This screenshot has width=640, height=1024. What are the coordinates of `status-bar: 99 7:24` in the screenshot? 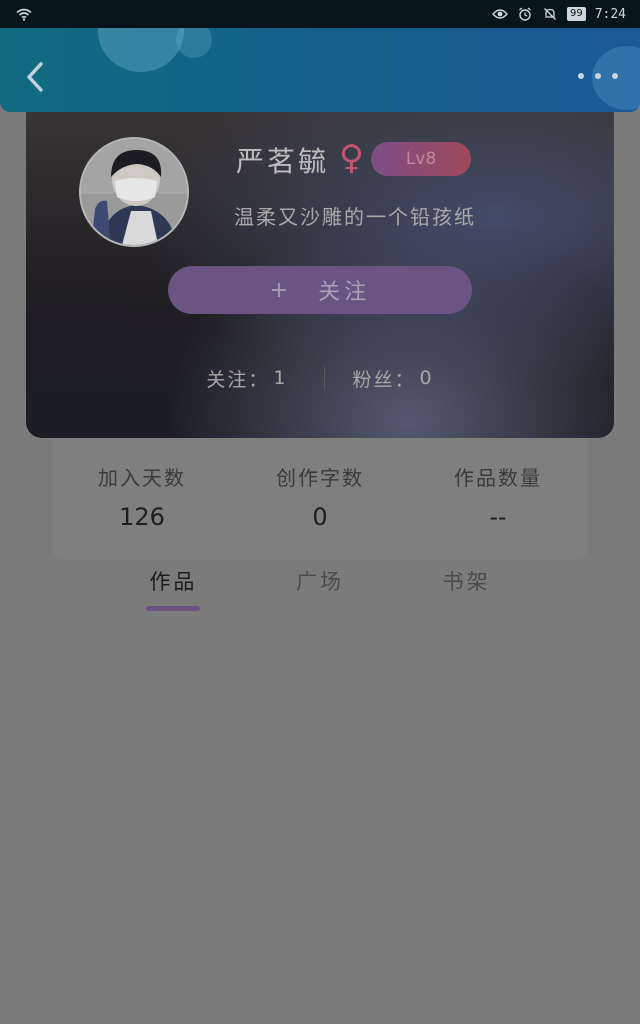 It's located at (320, 14).